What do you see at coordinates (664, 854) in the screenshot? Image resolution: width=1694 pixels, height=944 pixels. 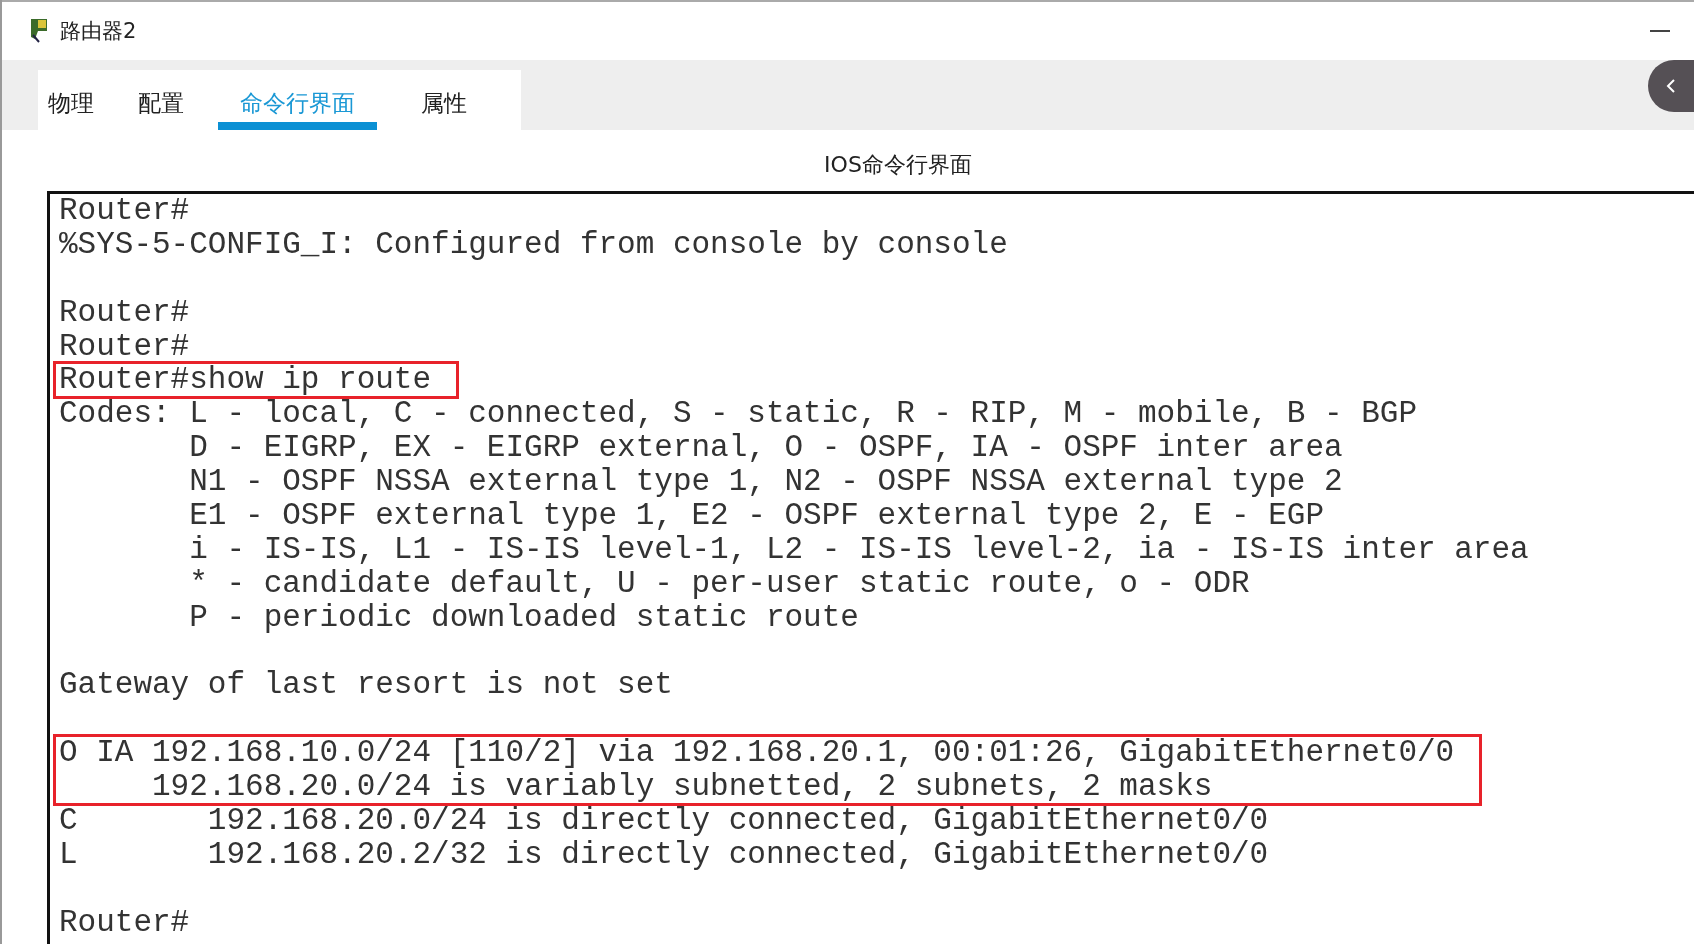 I see `console-line: L 192.168.20.2/32 is directly connected, GigabitEthernet0/0` at bounding box center [664, 854].